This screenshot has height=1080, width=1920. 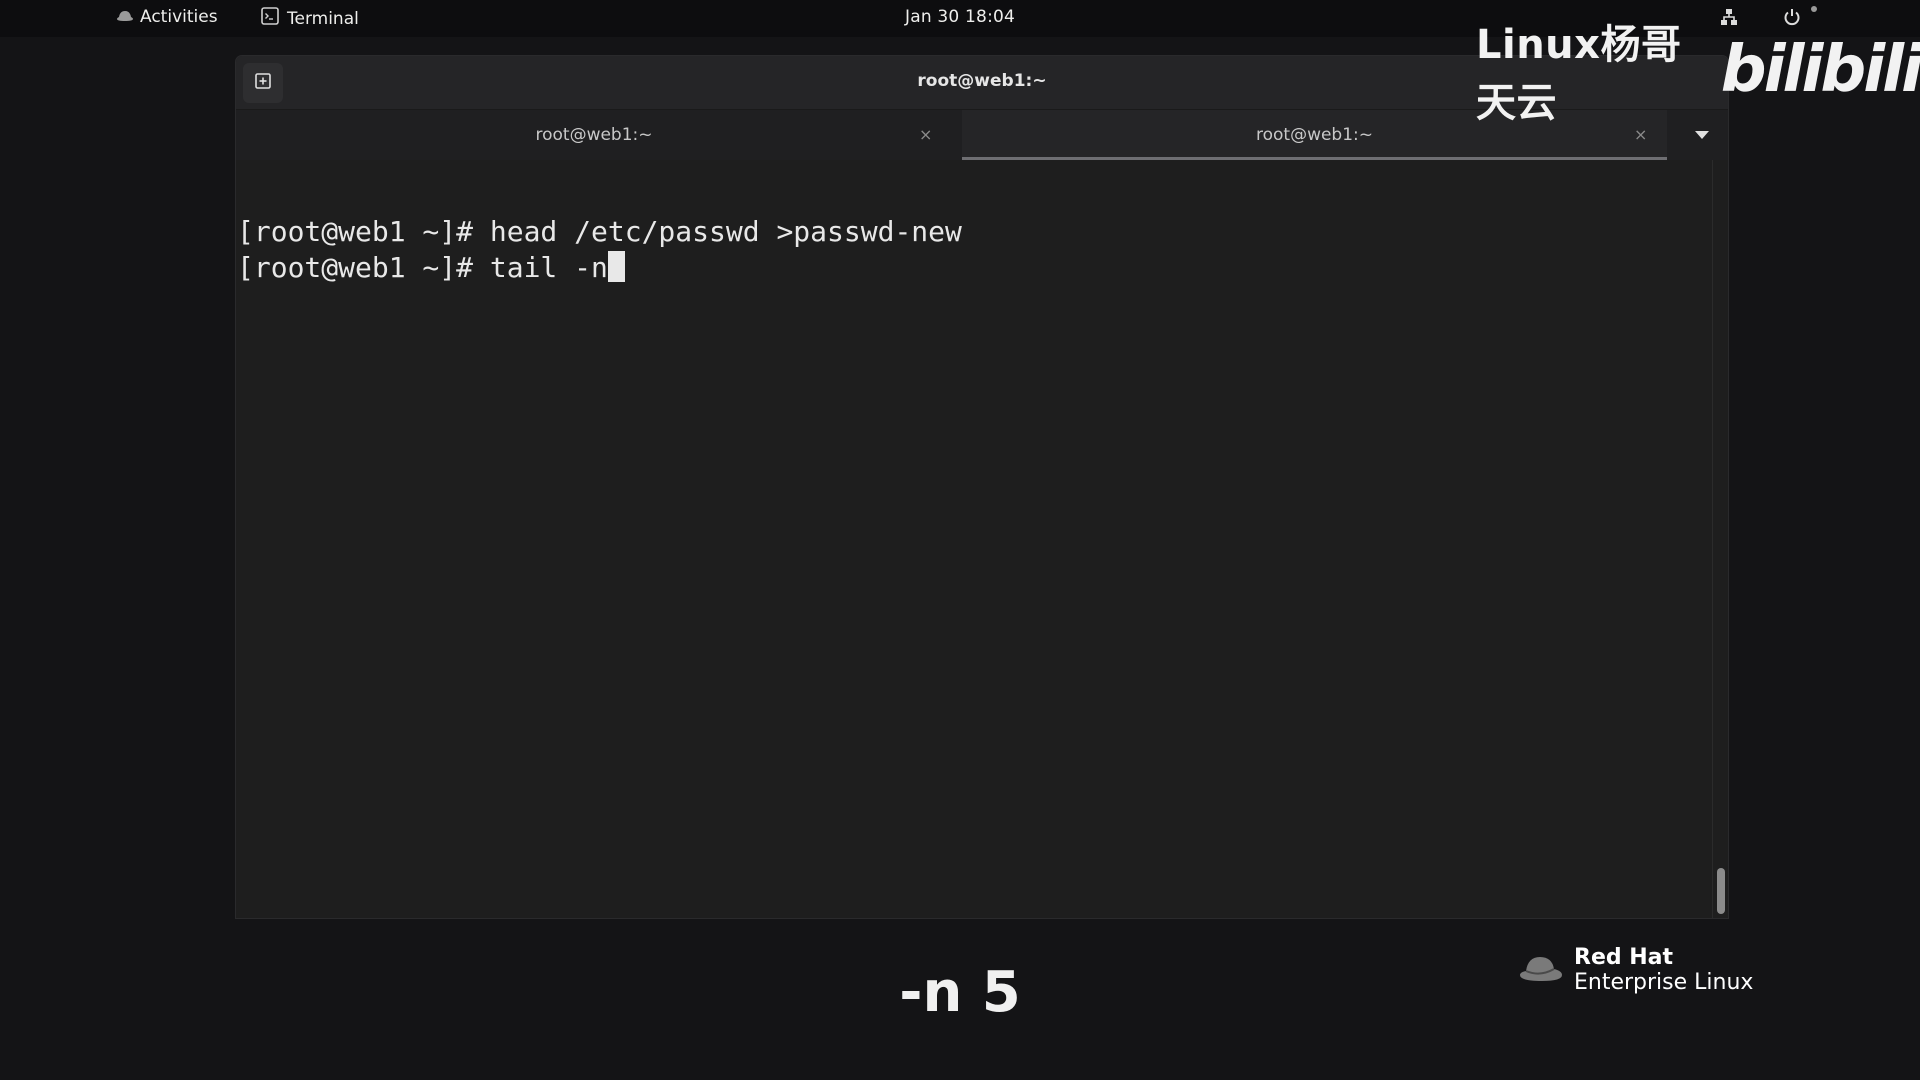 I want to click on activities-label: Activities, so click(x=179, y=17).